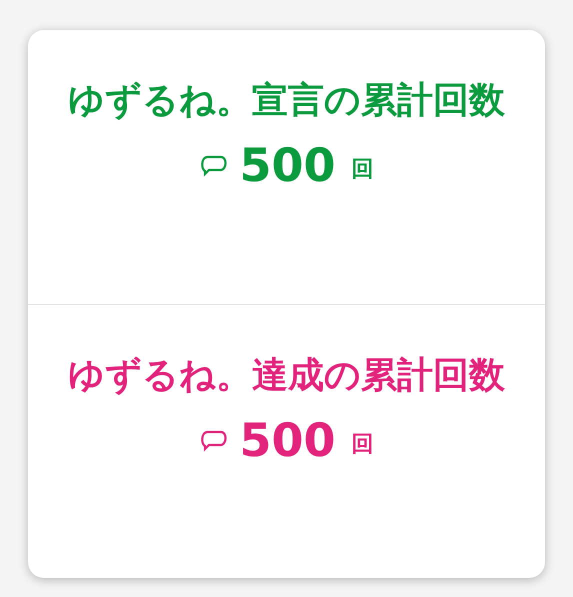 The height and width of the screenshot is (597, 573). I want to click on stat-title: ゆずるね。達成の累計回数, so click(286, 376).